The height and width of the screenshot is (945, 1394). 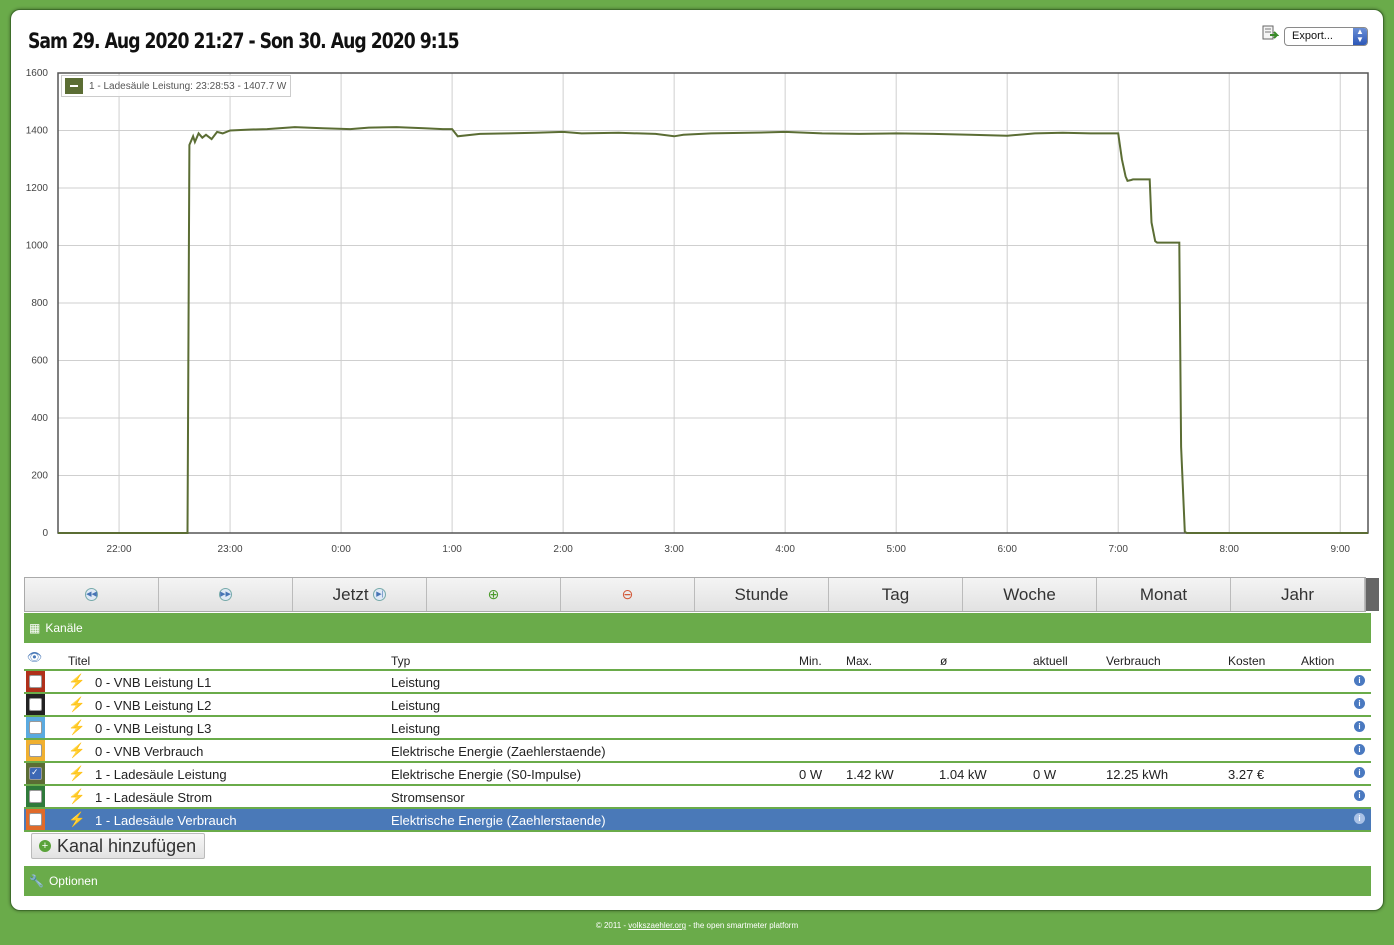 I want to click on footer-link: volkszaehler.org, so click(x=657, y=925).